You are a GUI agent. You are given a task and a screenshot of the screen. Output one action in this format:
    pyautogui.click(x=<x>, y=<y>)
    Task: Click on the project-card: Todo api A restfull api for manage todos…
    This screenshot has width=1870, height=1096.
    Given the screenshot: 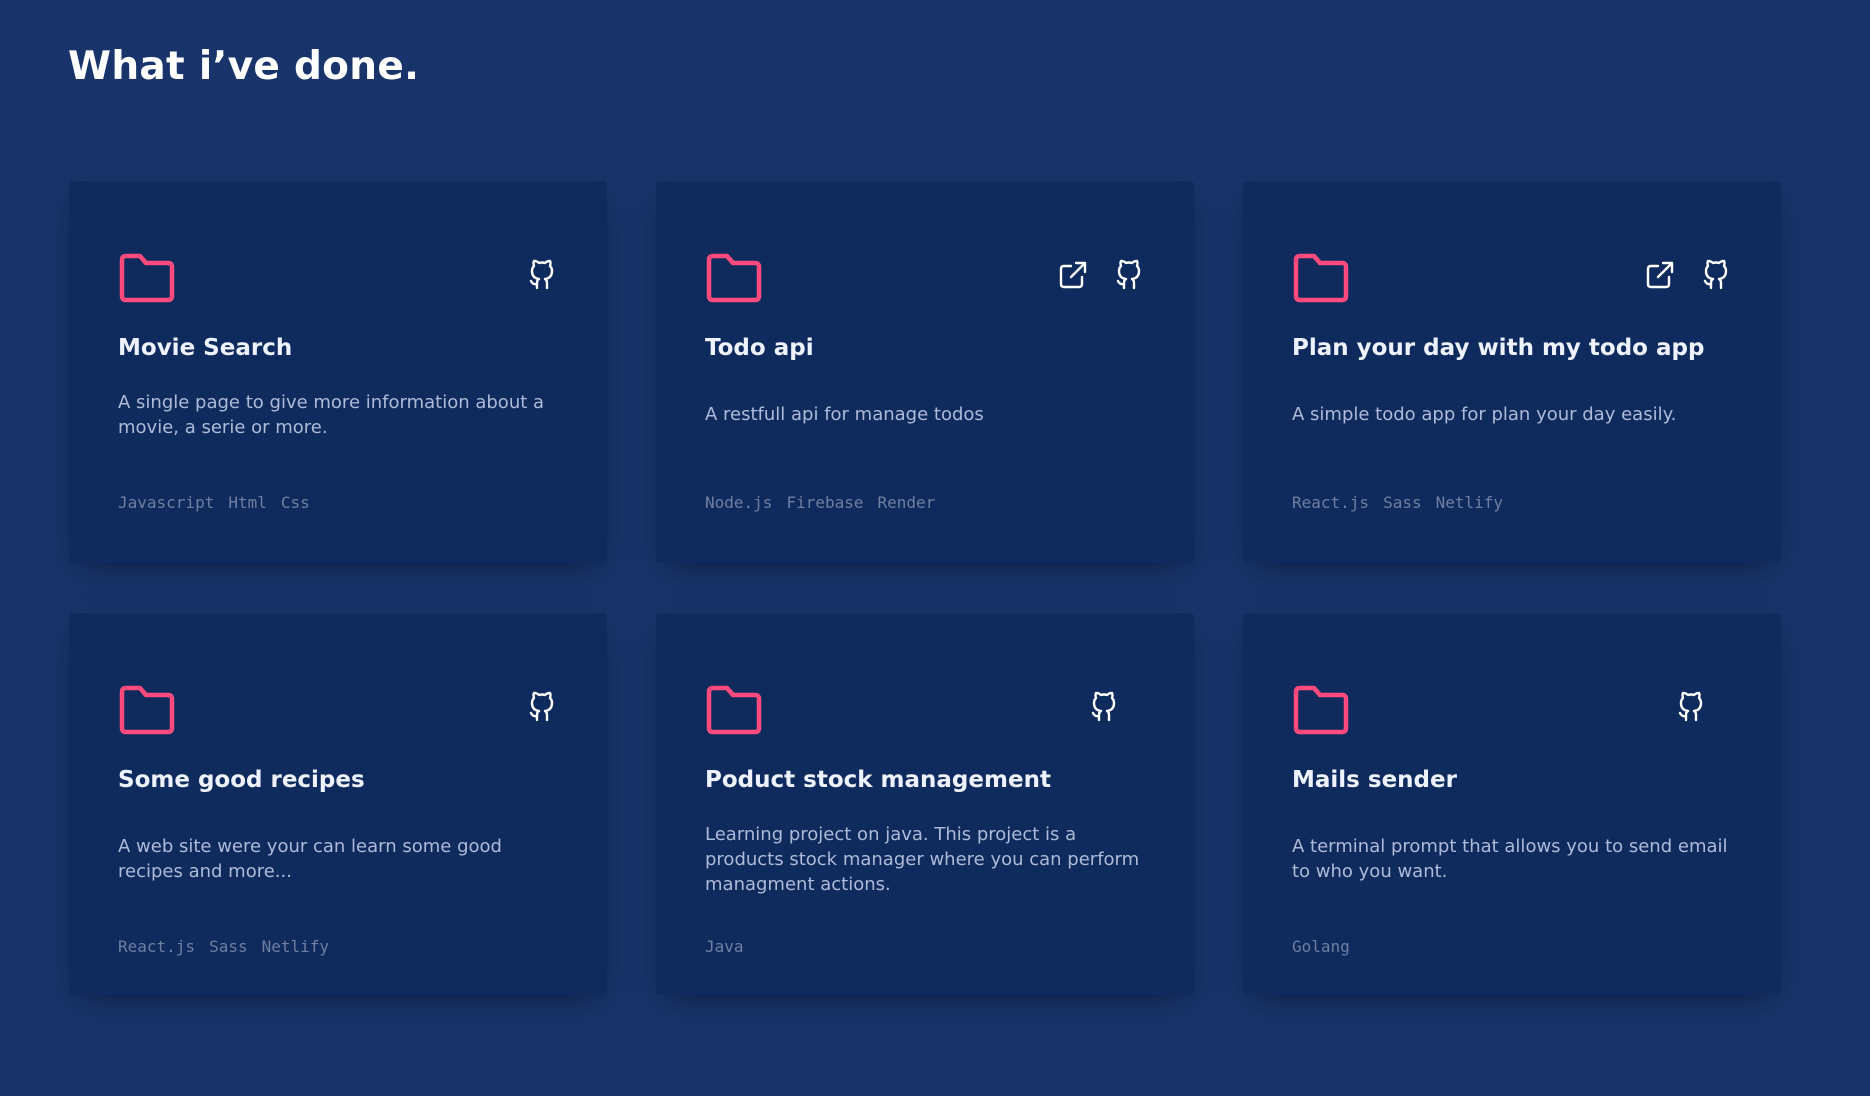 What is the action you would take?
    pyautogui.click(x=925, y=372)
    